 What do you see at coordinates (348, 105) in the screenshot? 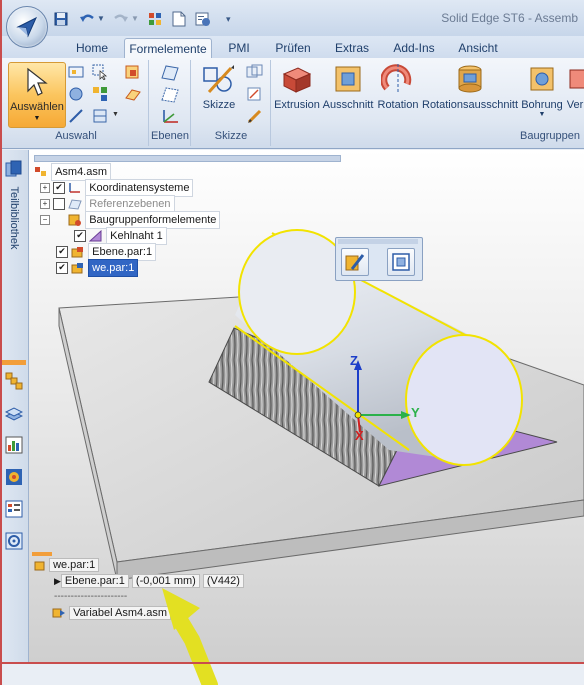
I see `cutout-button-label: Ausschnitt` at bounding box center [348, 105].